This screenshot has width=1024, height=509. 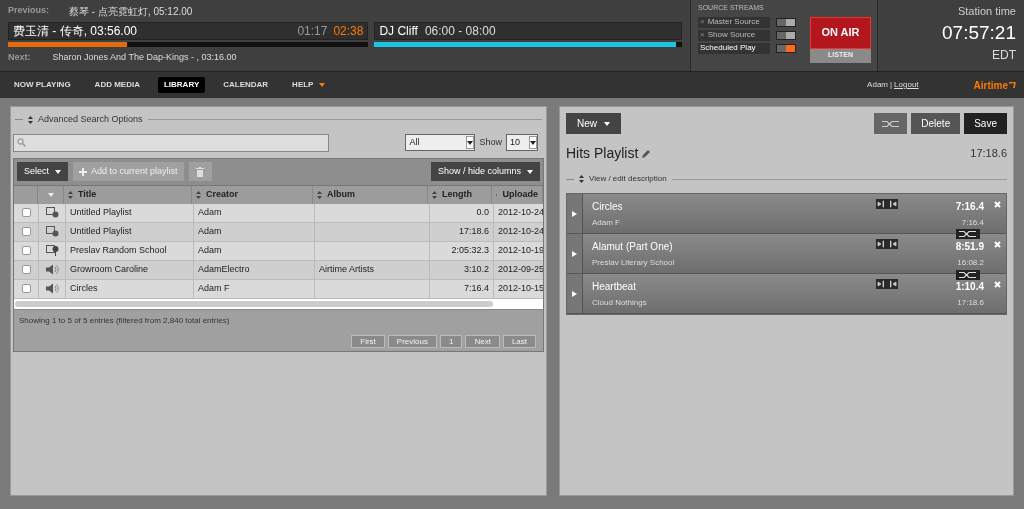 What do you see at coordinates (593, 123) in the screenshot?
I see `new-button: New` at bounding box center [593, 123].